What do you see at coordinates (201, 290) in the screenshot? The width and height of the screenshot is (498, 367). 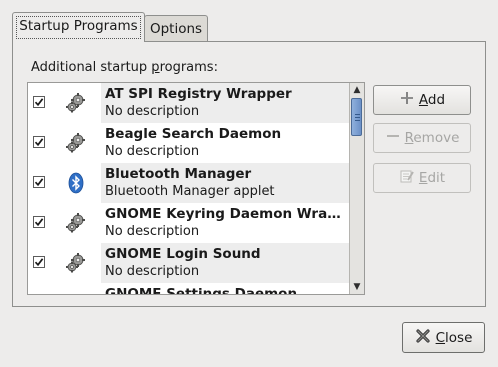 I see `program-title: GNOME Settings Daemon` at bounding box center [201, 290].